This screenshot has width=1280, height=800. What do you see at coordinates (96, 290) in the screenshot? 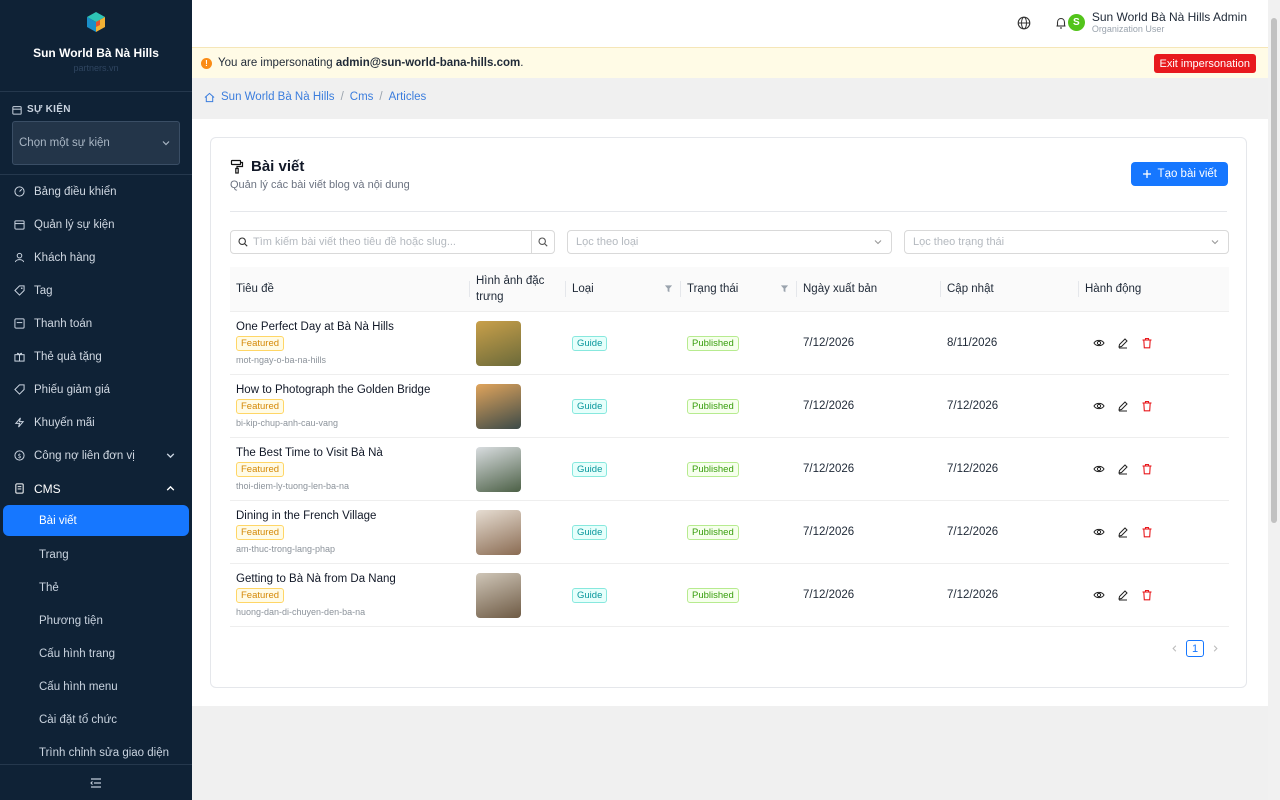
I see `sidebar-item-tag: Tag` at bounding box center [96, 290].